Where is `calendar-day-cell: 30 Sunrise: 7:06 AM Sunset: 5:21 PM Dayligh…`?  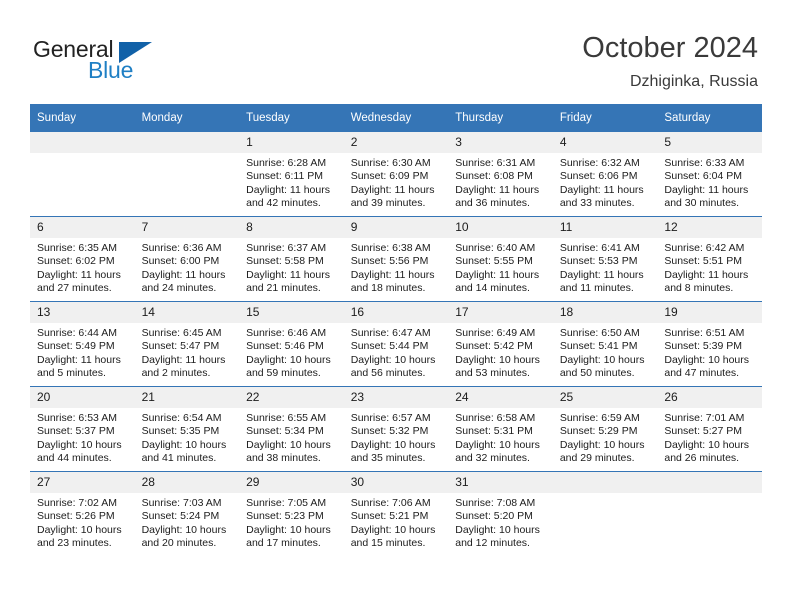
calendar-day-cell: 30 Sunrise: 7:06 AM Sunset: 5:21 PM Dayligh… is located at coordinates (396, 513).